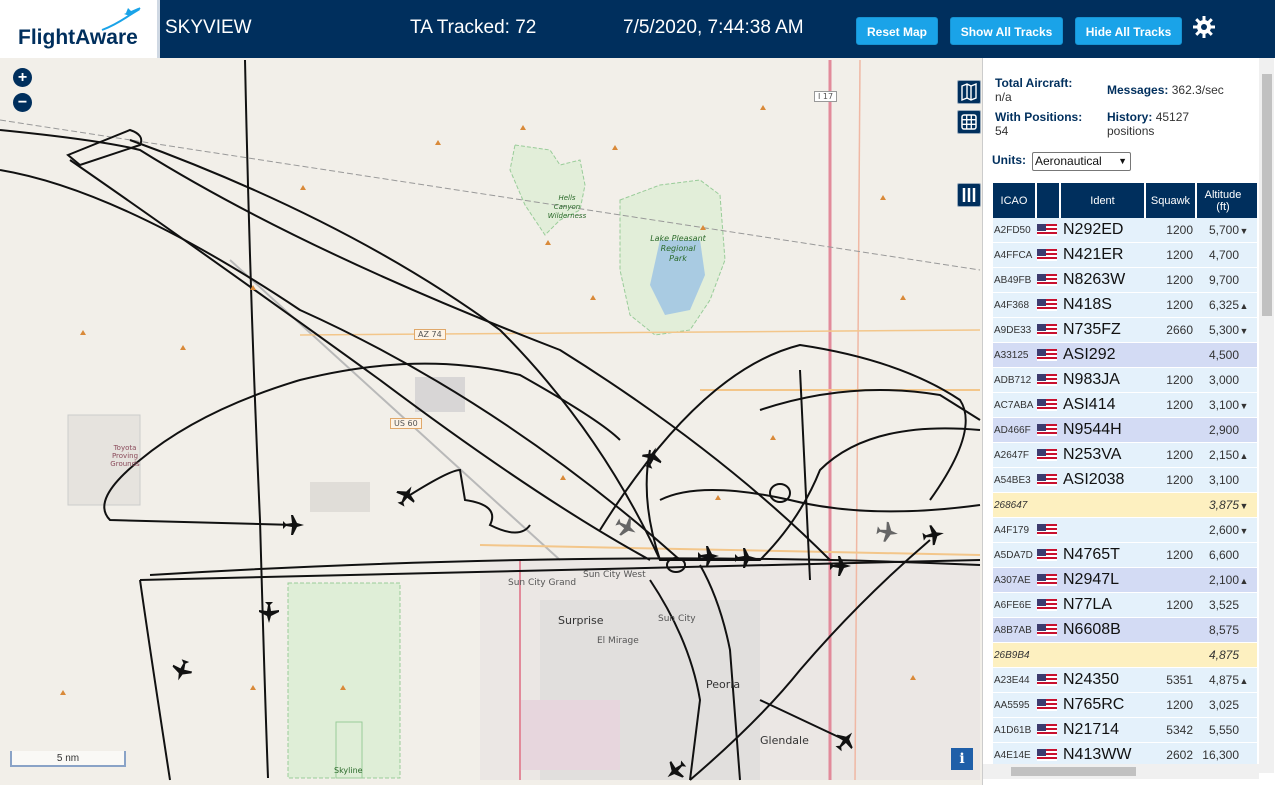 This screenshot has height=785, width=1275. What do you see at coordinates (1073, 771) in the screenshot?
I see `horizontal-scrollbar-thumb` at bounding box center [1073, 771].